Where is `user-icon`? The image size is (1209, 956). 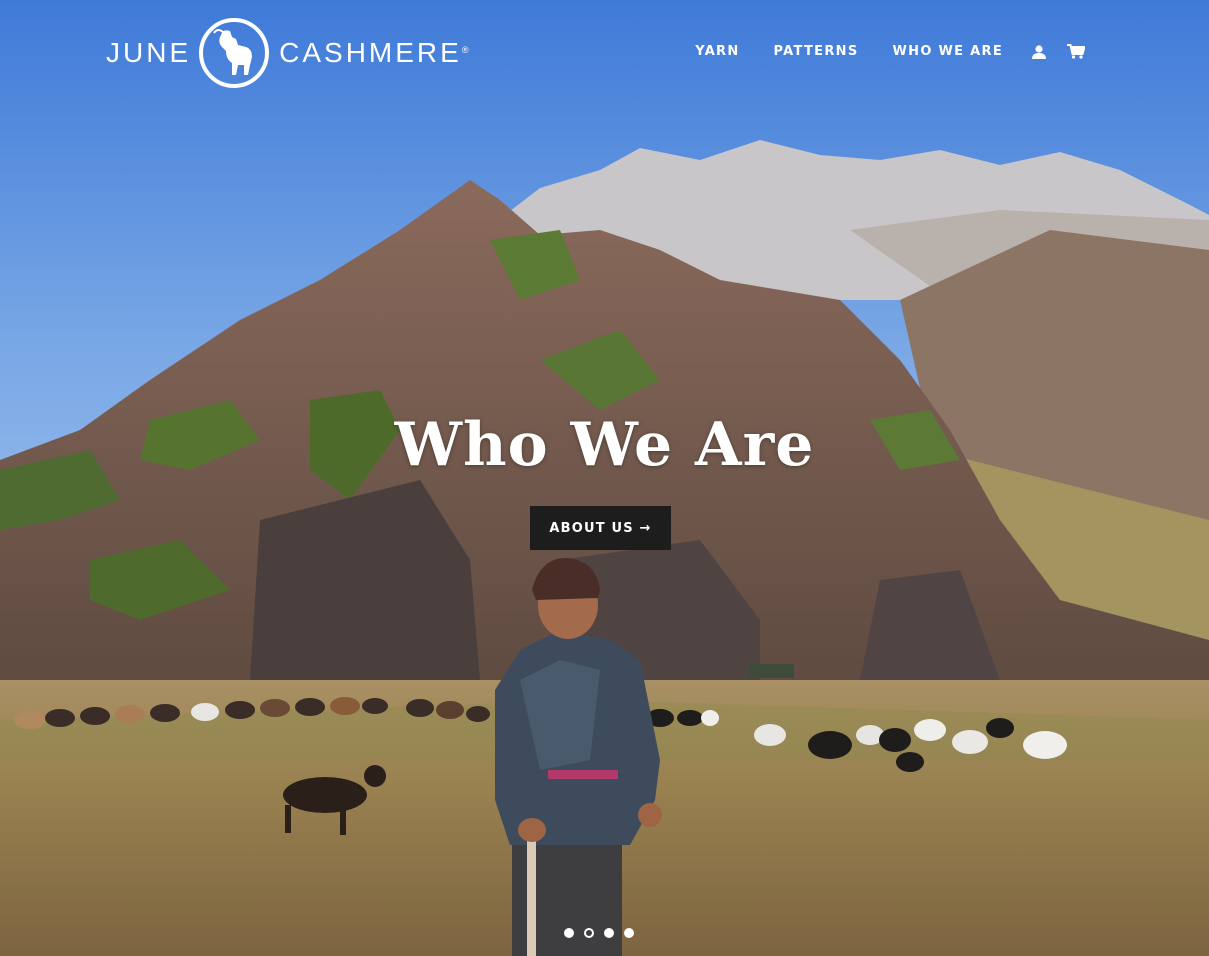
user-icon is located at coordinates (1039, 51).